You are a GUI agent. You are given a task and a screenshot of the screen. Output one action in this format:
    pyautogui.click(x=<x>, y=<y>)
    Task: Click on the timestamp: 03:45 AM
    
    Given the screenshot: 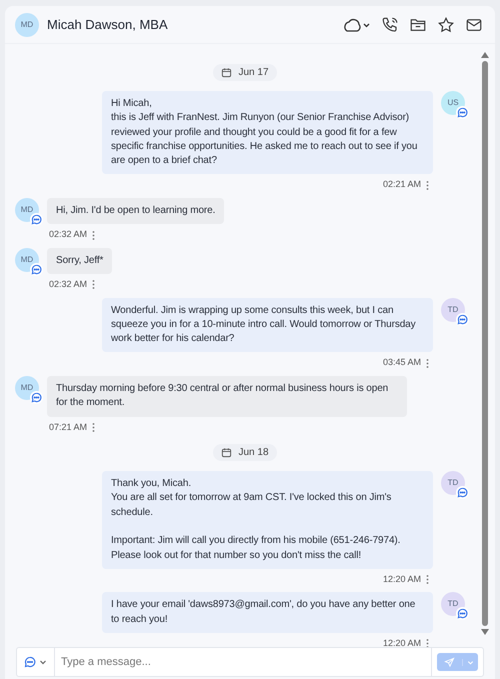 What is the action you would take?
    pyautogui.click(x=401, y=363)
    